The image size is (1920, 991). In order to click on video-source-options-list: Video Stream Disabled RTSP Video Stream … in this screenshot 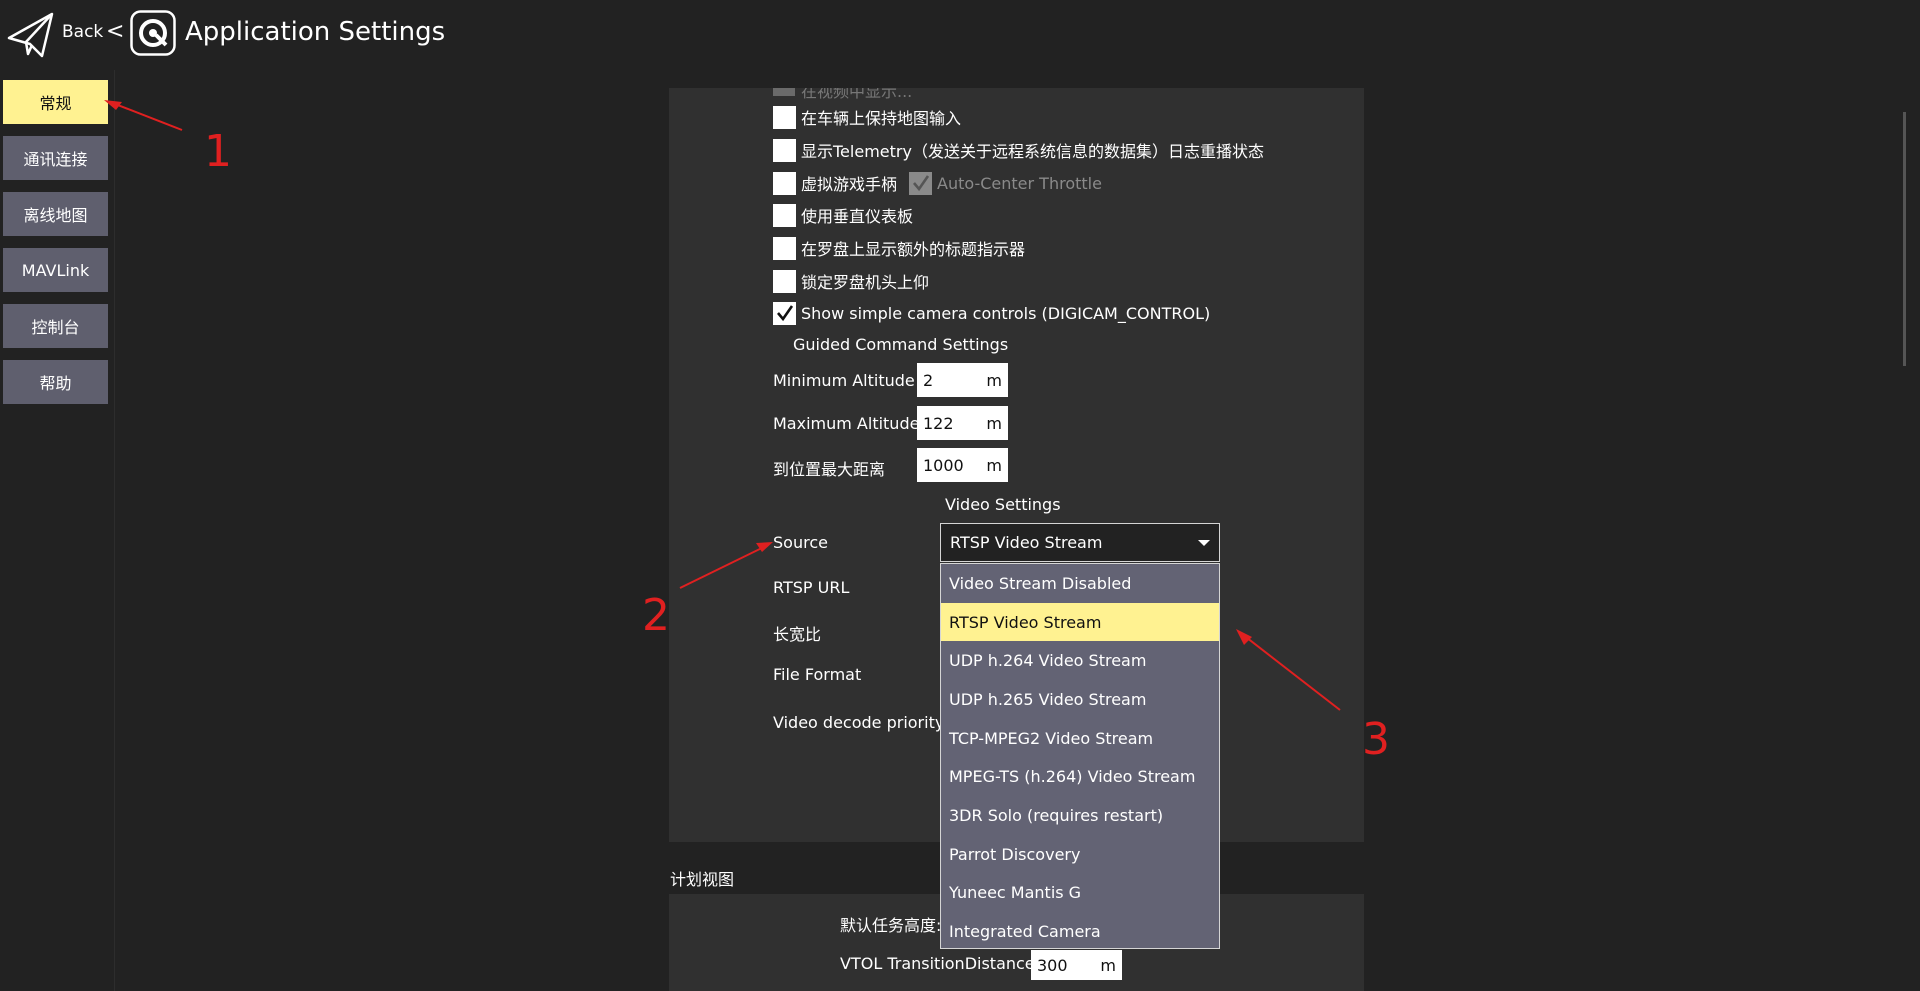, I will do `click(1080, 756)`.